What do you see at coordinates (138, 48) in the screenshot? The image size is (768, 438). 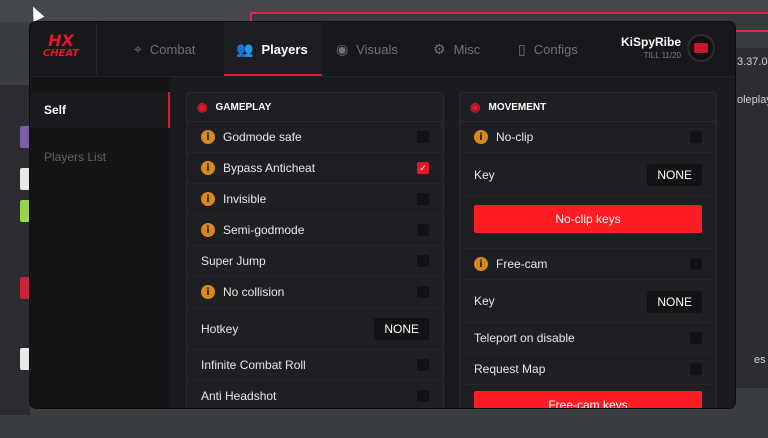 I see `crosshair-icon: ⌖` at bounding box center [138, 48].